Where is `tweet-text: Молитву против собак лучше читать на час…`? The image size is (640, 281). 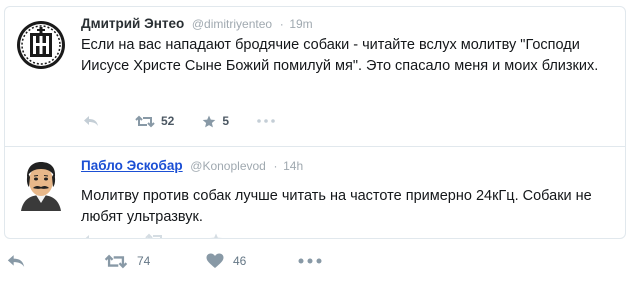 tweet-text: Молитву против собак лучше читать на час… is located at coordinates (336, 206).